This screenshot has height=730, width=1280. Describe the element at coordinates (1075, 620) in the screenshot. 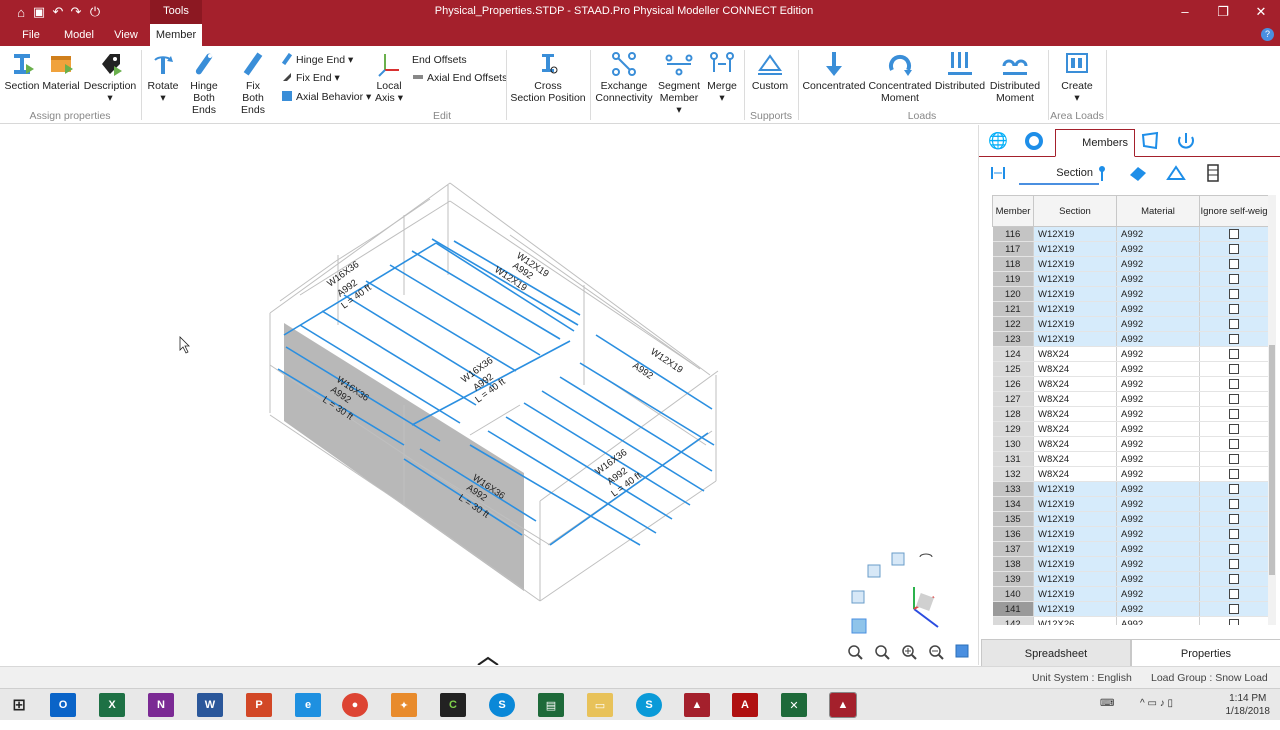

I see `section-cell: W12X26` at that location.